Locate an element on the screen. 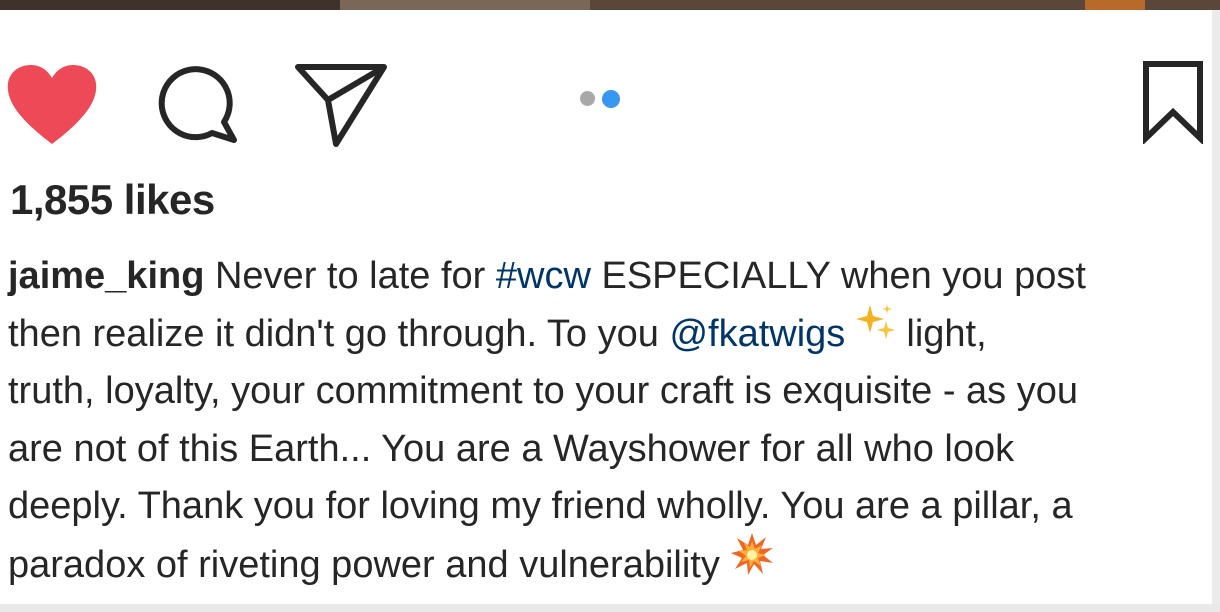 The image size is (1220, 612). comment-button is located at coordinates (196, 104).